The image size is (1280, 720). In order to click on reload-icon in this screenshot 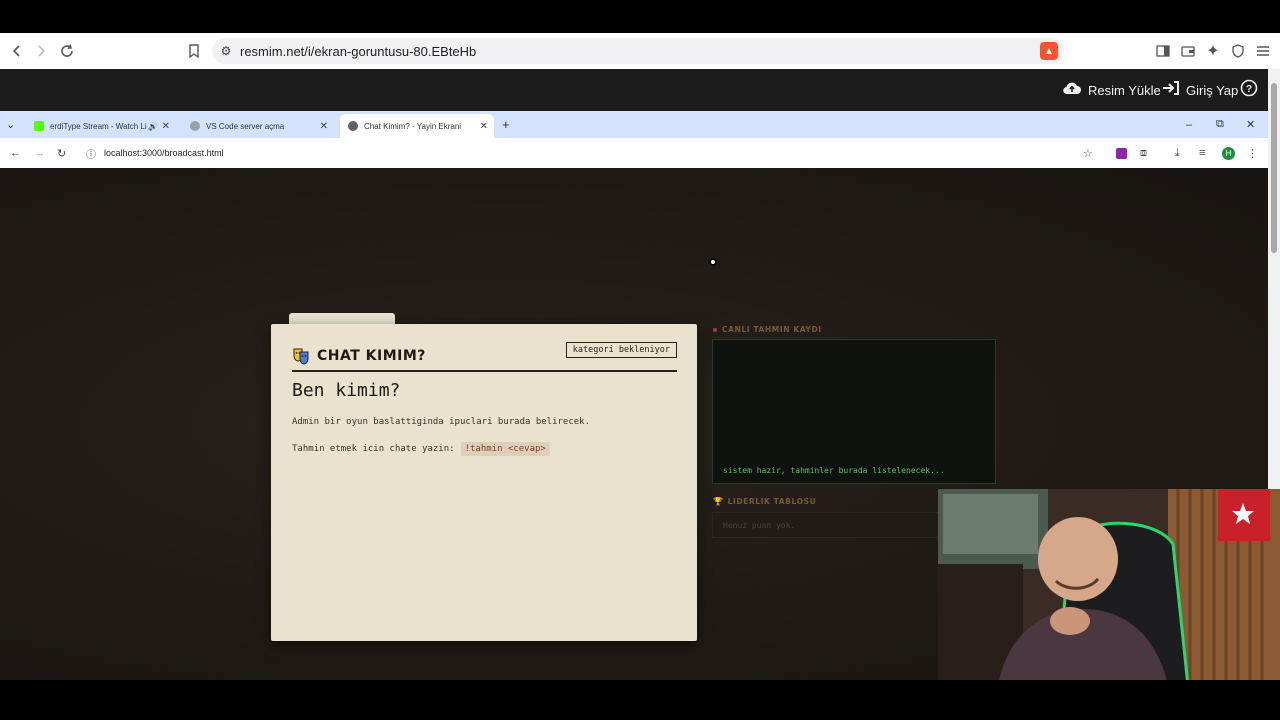, I will do `click(67, 51)`.